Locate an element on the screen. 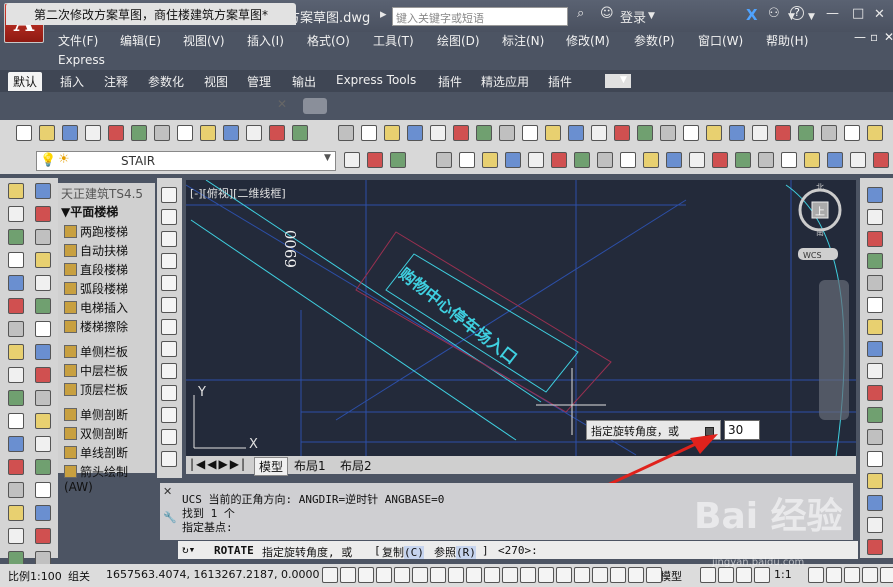 This screenshot has height=587, width=893. menu-draw: 绘图(D) is located at coordinates (458, 40).